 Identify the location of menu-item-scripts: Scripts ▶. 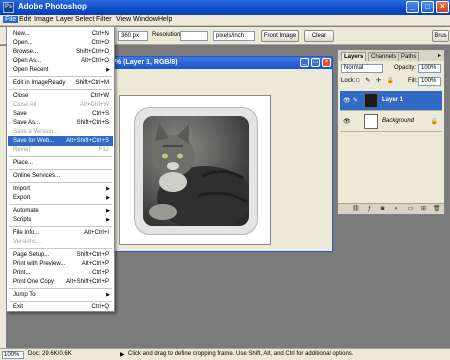
(60, 220).